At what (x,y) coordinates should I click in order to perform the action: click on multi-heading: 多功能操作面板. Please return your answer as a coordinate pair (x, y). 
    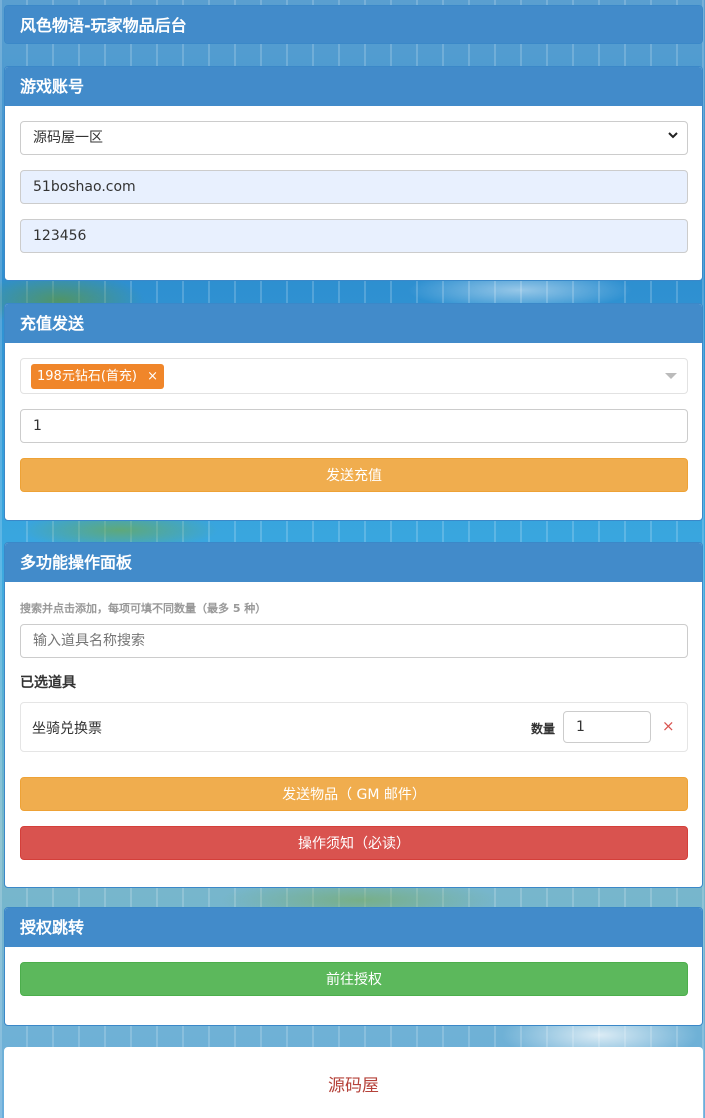
    Looking at the image, I should click on (353, 562).